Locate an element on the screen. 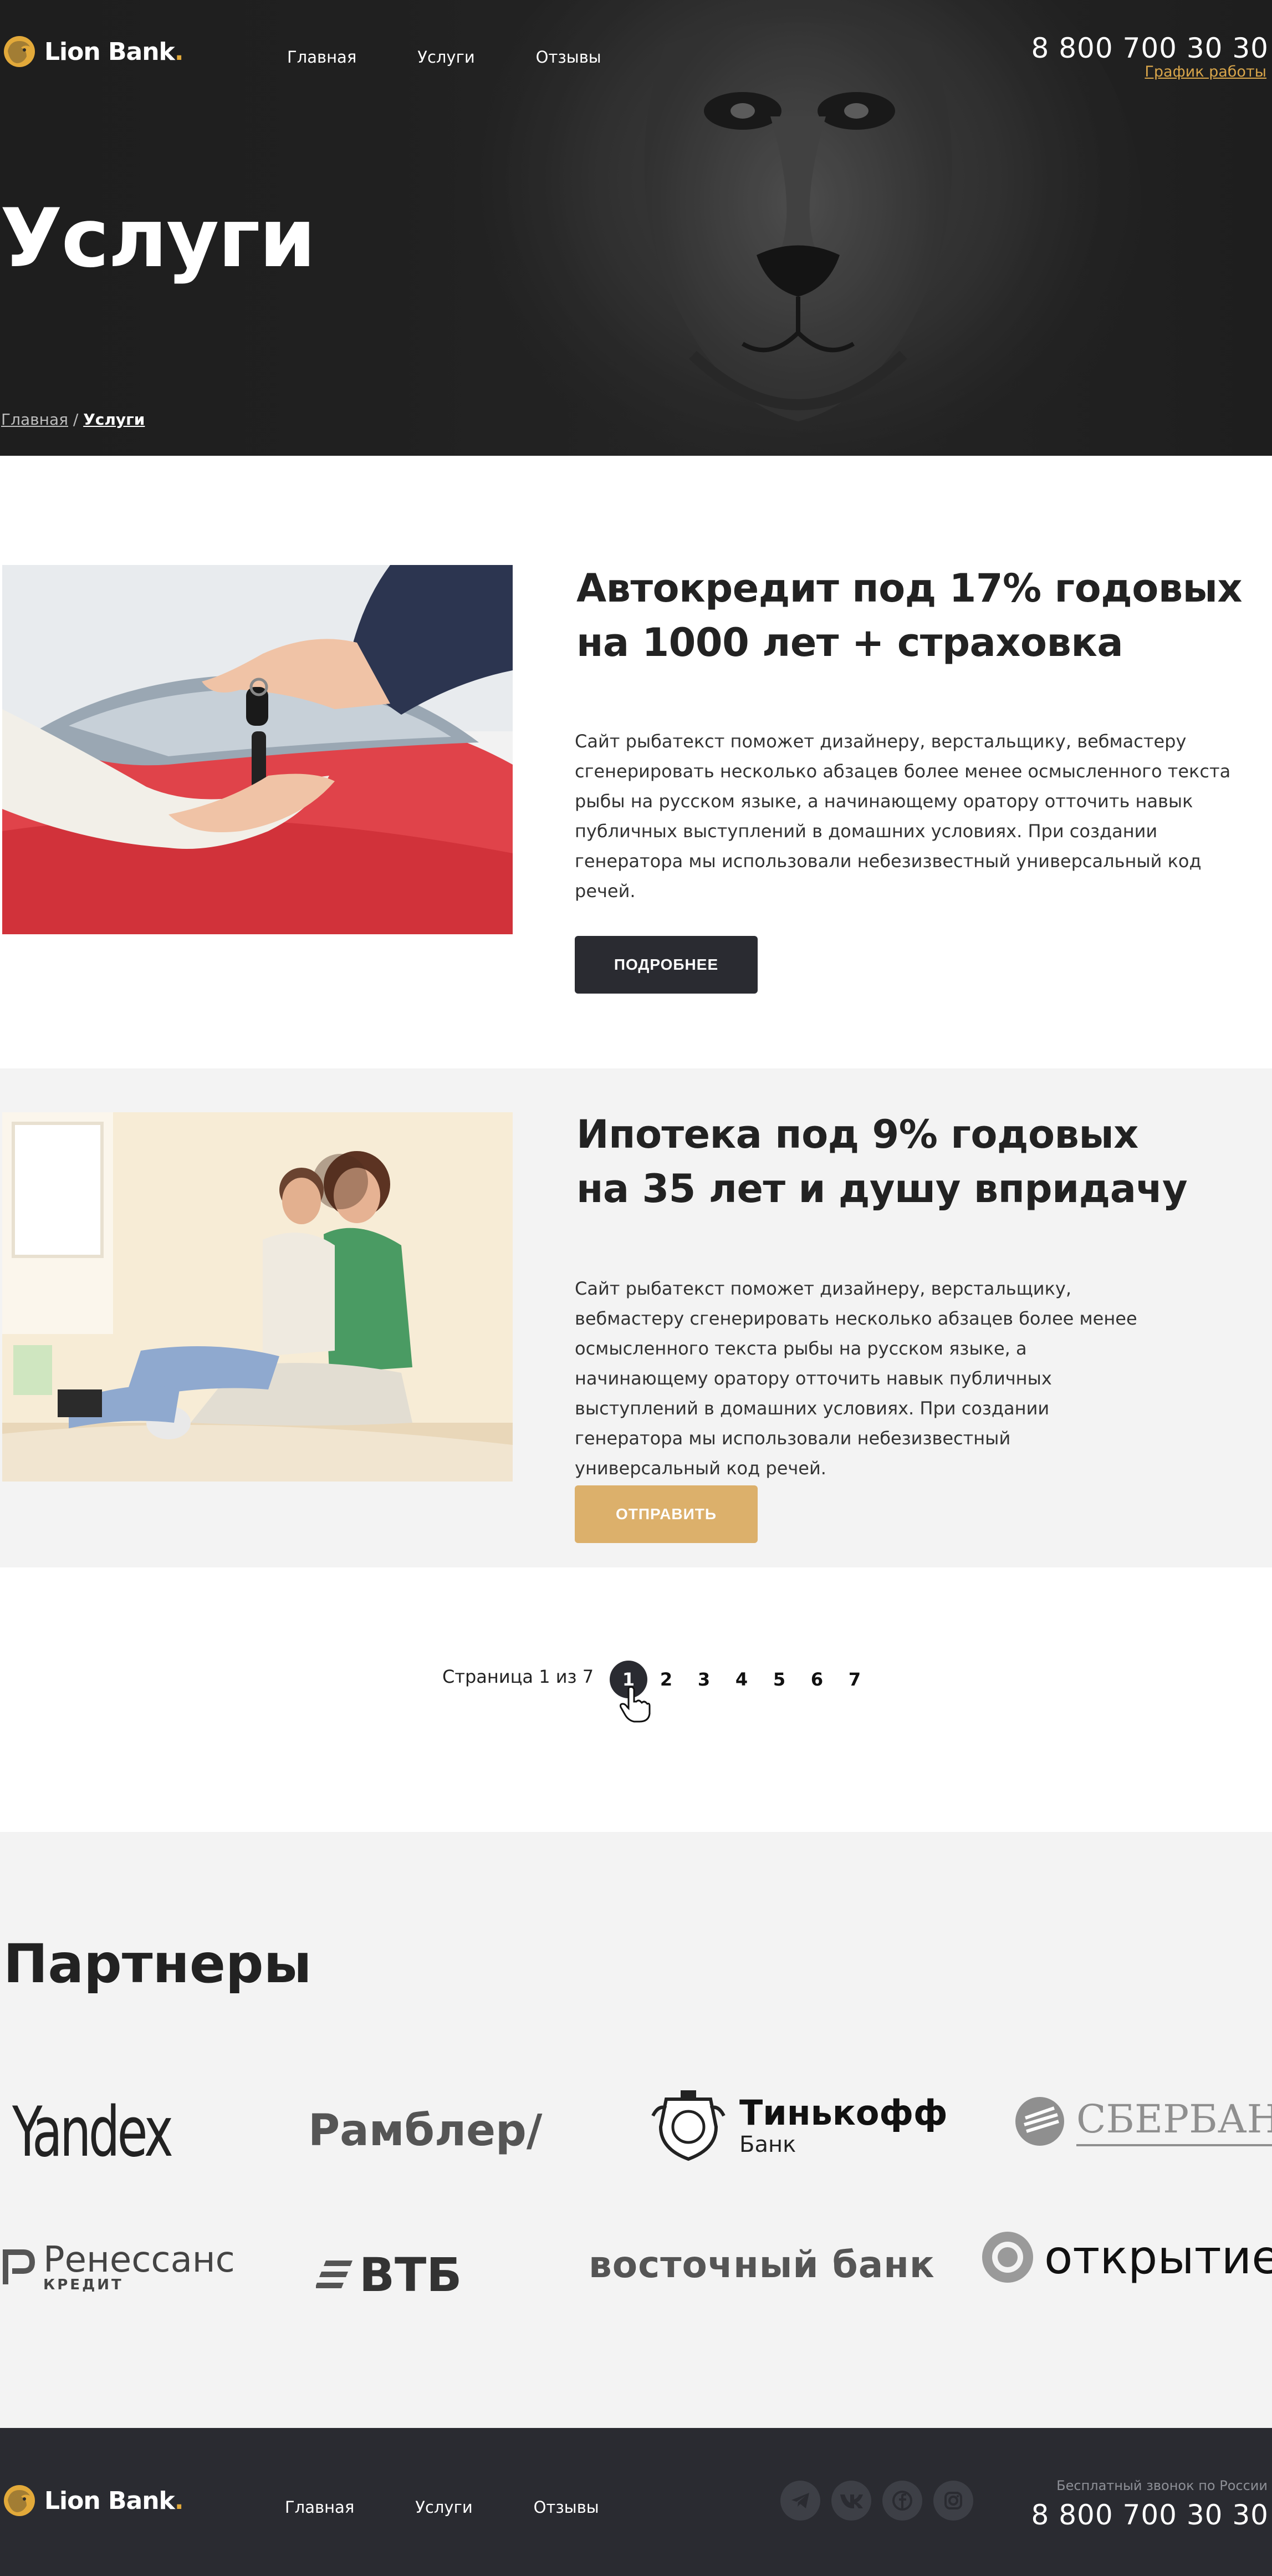  partner-logo-vtb: ВТБ is located at coordinates (389, 2275).